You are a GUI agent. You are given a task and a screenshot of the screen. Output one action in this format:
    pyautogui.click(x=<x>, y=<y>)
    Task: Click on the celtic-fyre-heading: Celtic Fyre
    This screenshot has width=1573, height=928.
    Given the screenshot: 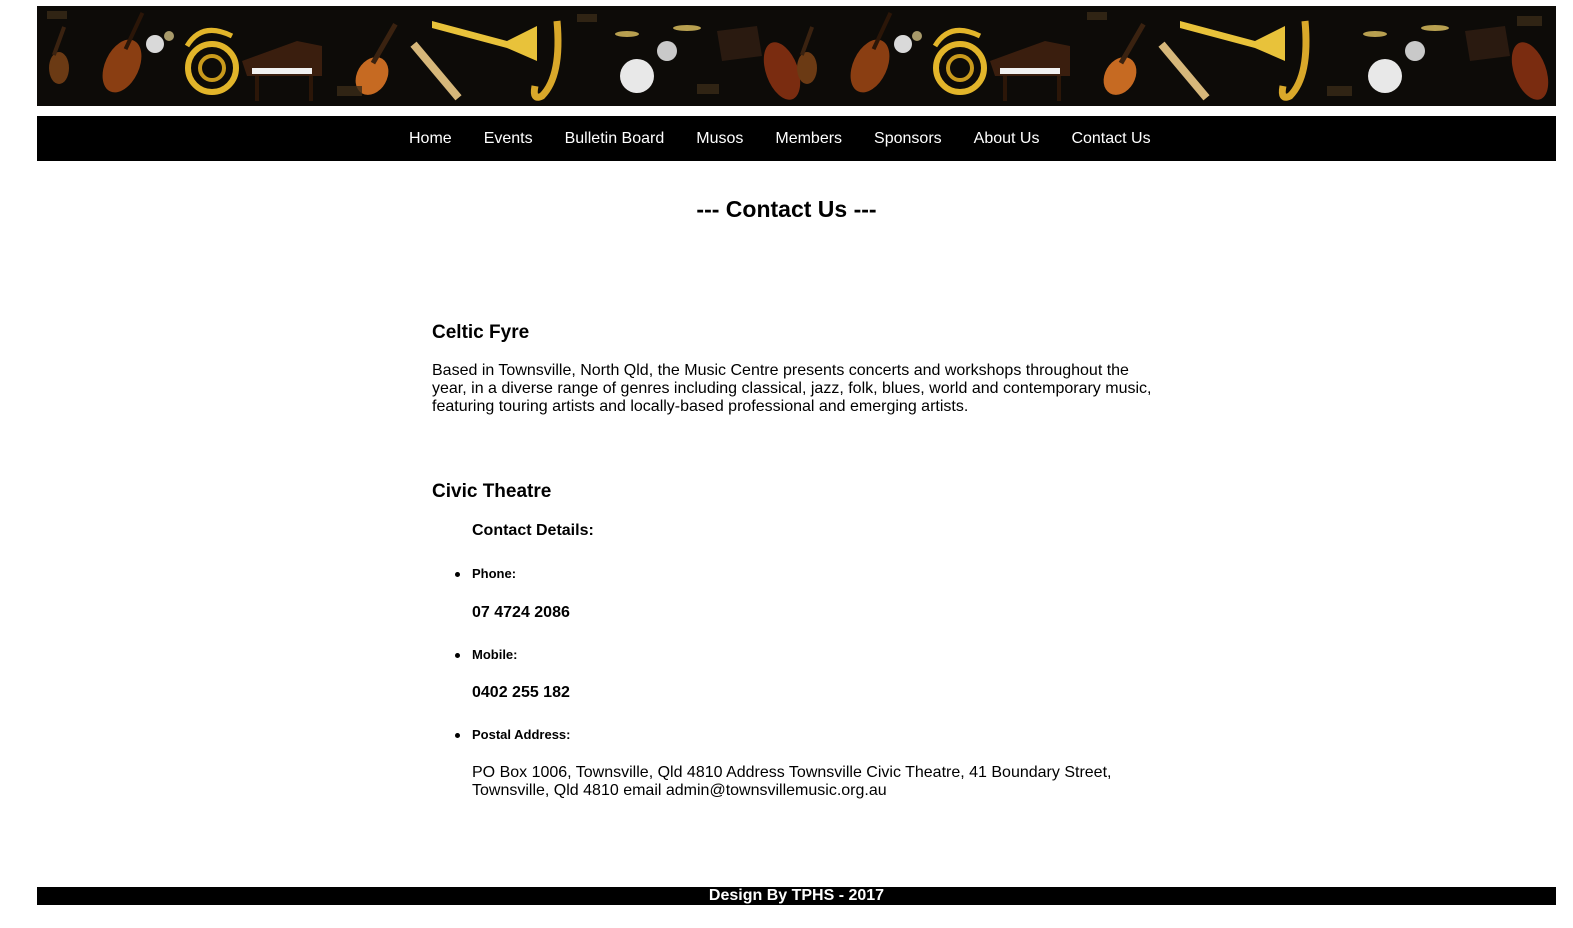 What is the action you would take?
    pyautogui.click(x=481, y=332)
    